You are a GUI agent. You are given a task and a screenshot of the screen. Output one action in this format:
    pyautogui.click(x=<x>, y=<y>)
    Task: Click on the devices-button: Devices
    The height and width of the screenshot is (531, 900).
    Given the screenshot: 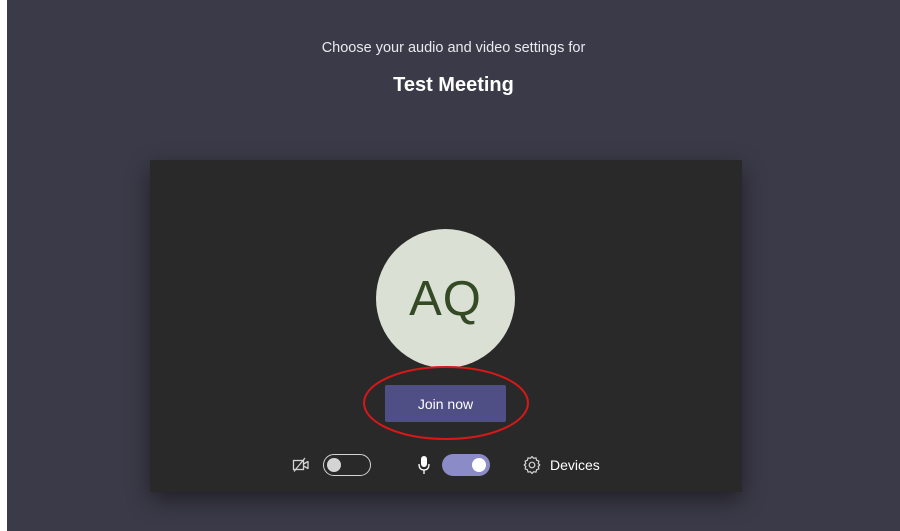 What is the action you would take?
    pyautogui.click(x=561, y=465)
    